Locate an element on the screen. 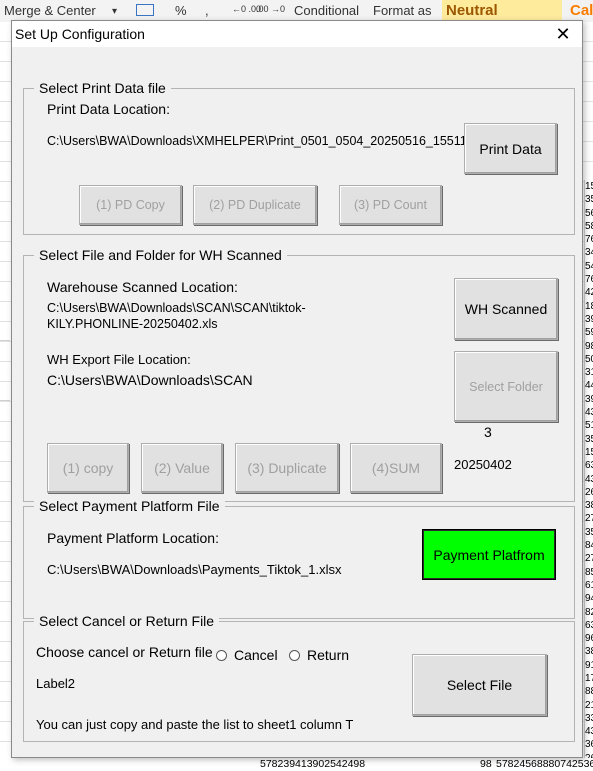 This screenshot has height=771, width=593. dialog-titlebar: Set Up Configuration ✕ is located at coordinates (297, 34).